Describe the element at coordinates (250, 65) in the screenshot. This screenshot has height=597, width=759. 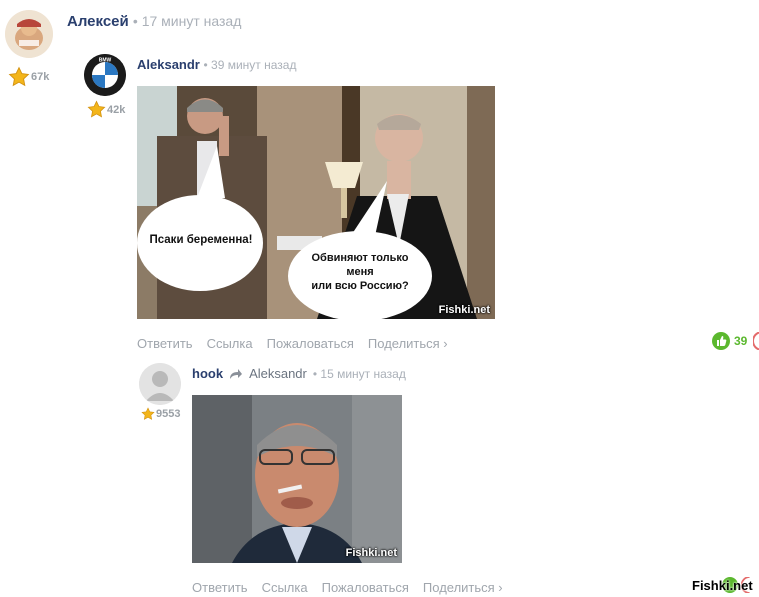
I see `comment-time: • 39 минут назад` at that location.